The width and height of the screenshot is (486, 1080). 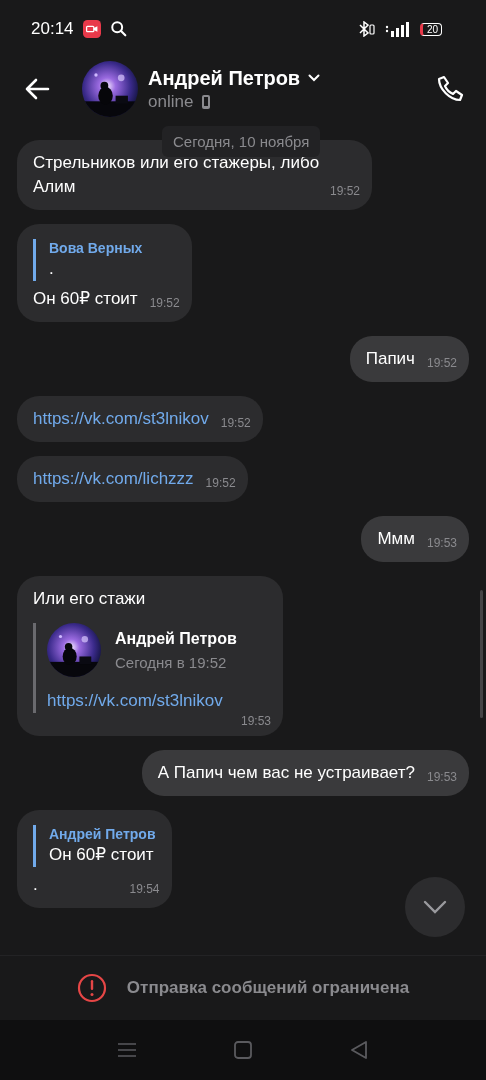 What do you see at coordinates (268, 988) in the screenshot?
I see `restriction-notice: Отправка сообщений ограничена` at bounding box center [268, 988].